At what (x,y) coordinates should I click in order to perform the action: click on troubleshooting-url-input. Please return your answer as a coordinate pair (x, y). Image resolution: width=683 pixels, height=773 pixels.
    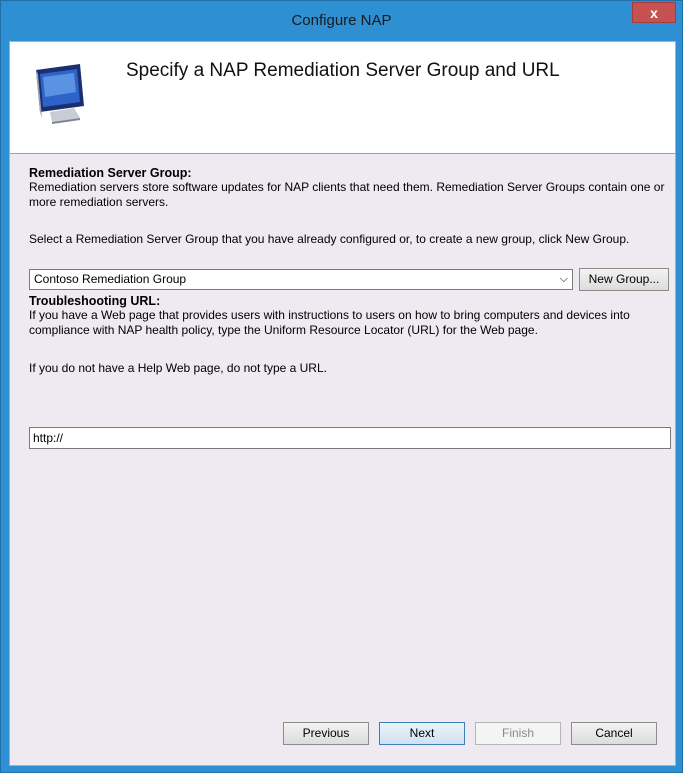
    Looking at the image, I should click on (350, 438).